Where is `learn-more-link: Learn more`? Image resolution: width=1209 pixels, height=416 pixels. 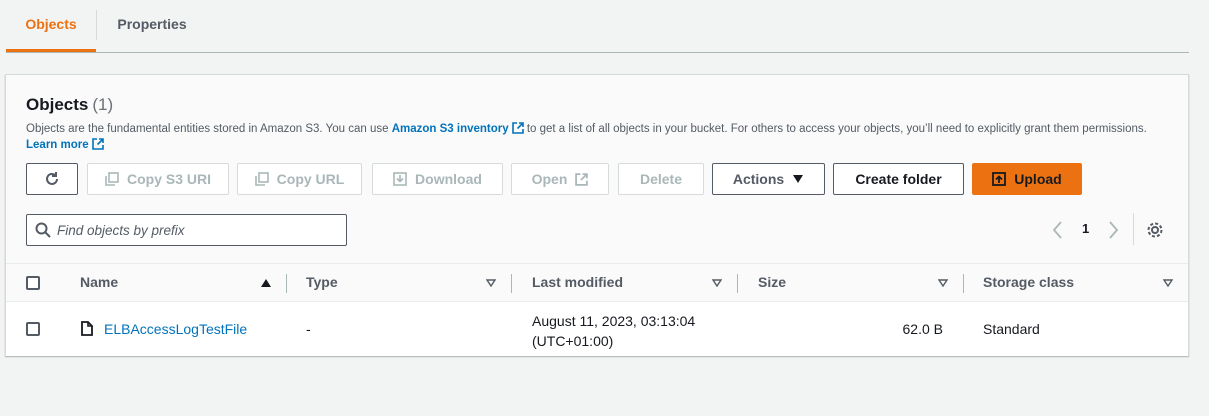 learn-more-link: Learn more is located at coordinates (65, 144).